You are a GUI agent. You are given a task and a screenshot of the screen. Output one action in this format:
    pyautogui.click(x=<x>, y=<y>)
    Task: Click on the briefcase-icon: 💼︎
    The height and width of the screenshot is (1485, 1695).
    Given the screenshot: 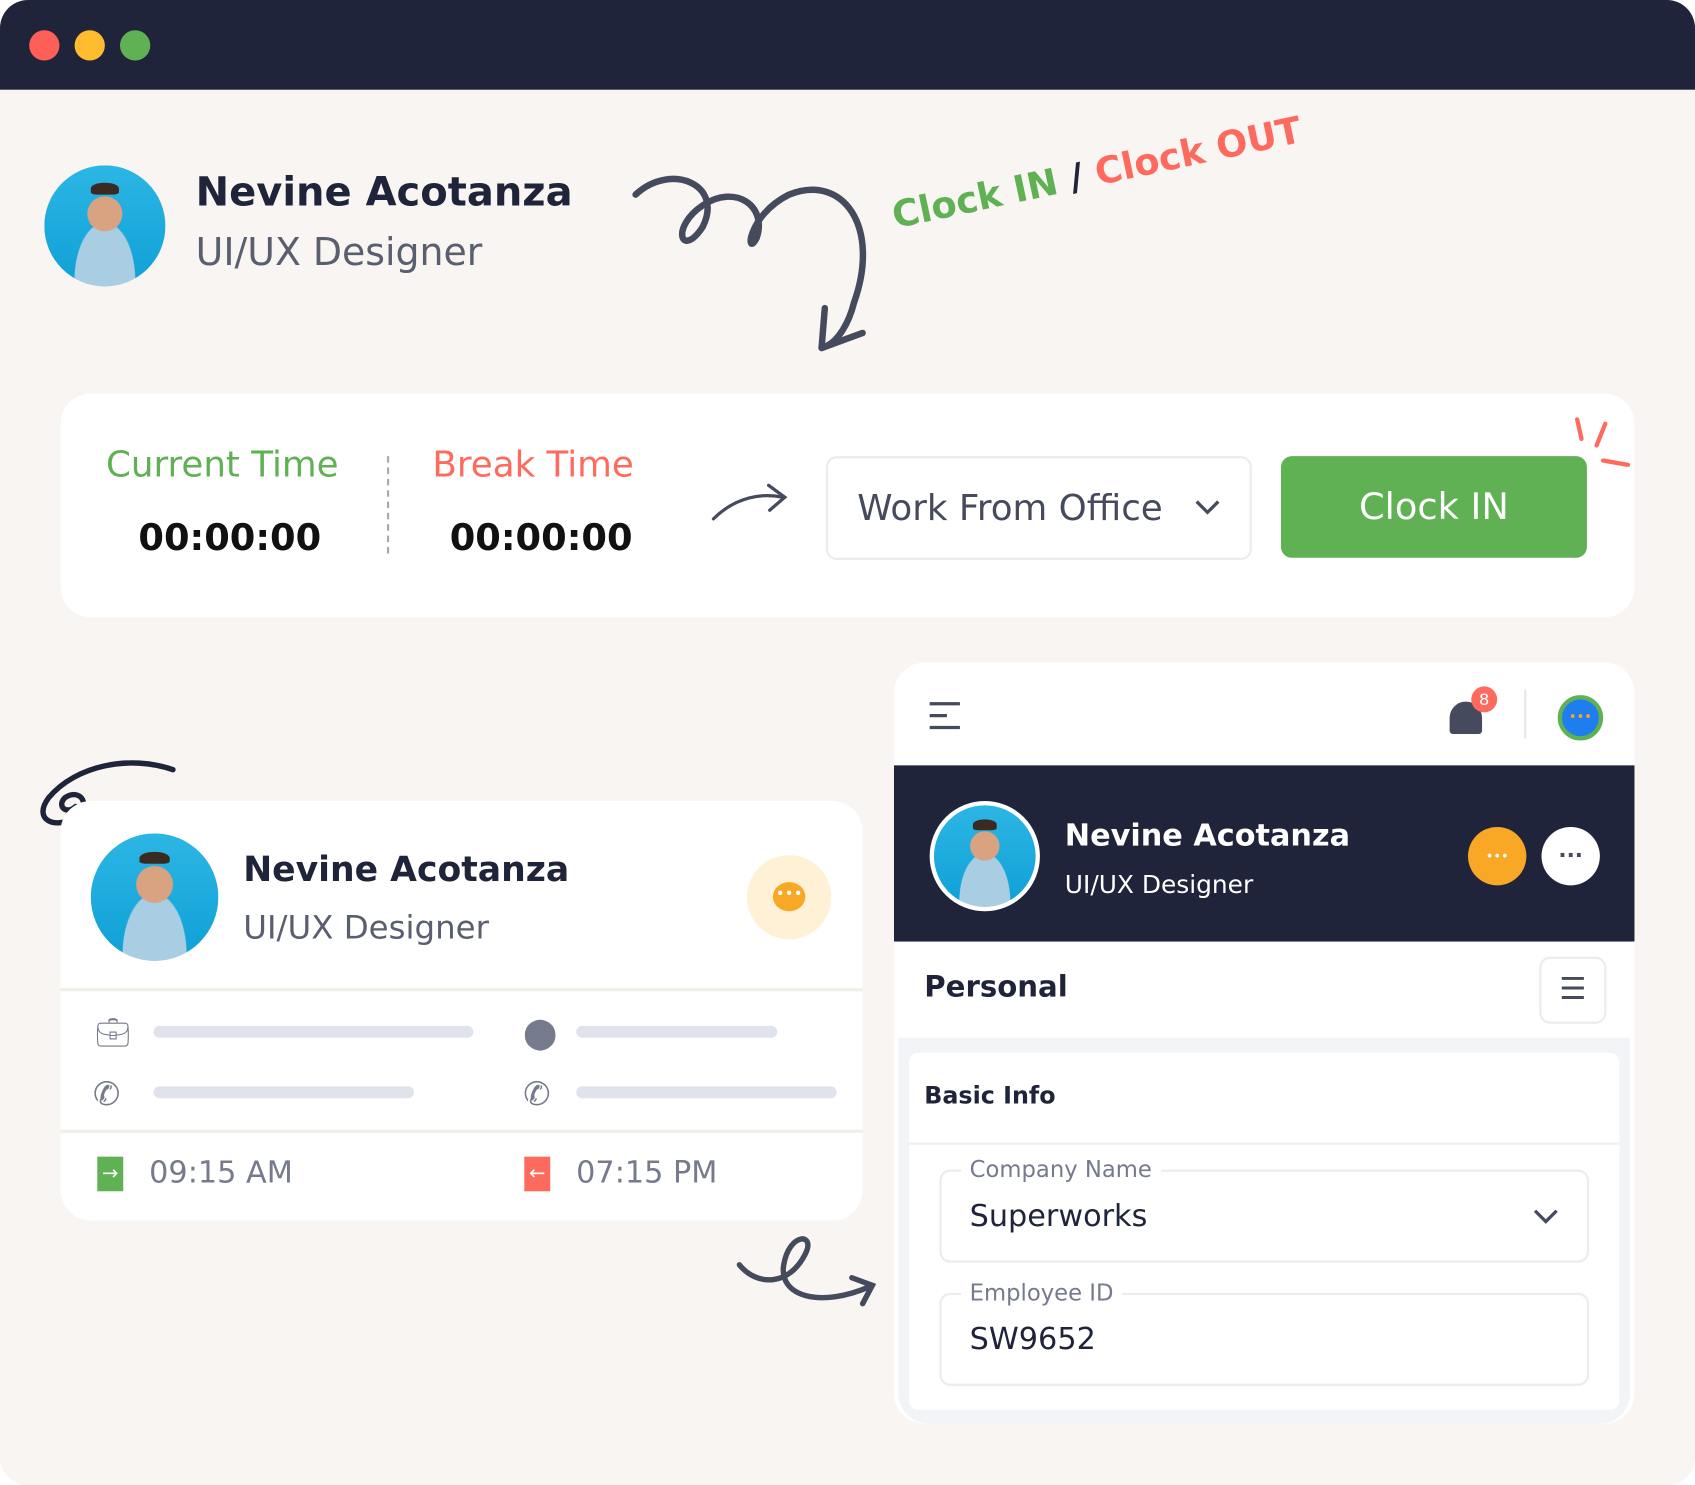 What is the action you would take?
    pyautogui.click(x=113, y=1033)
    